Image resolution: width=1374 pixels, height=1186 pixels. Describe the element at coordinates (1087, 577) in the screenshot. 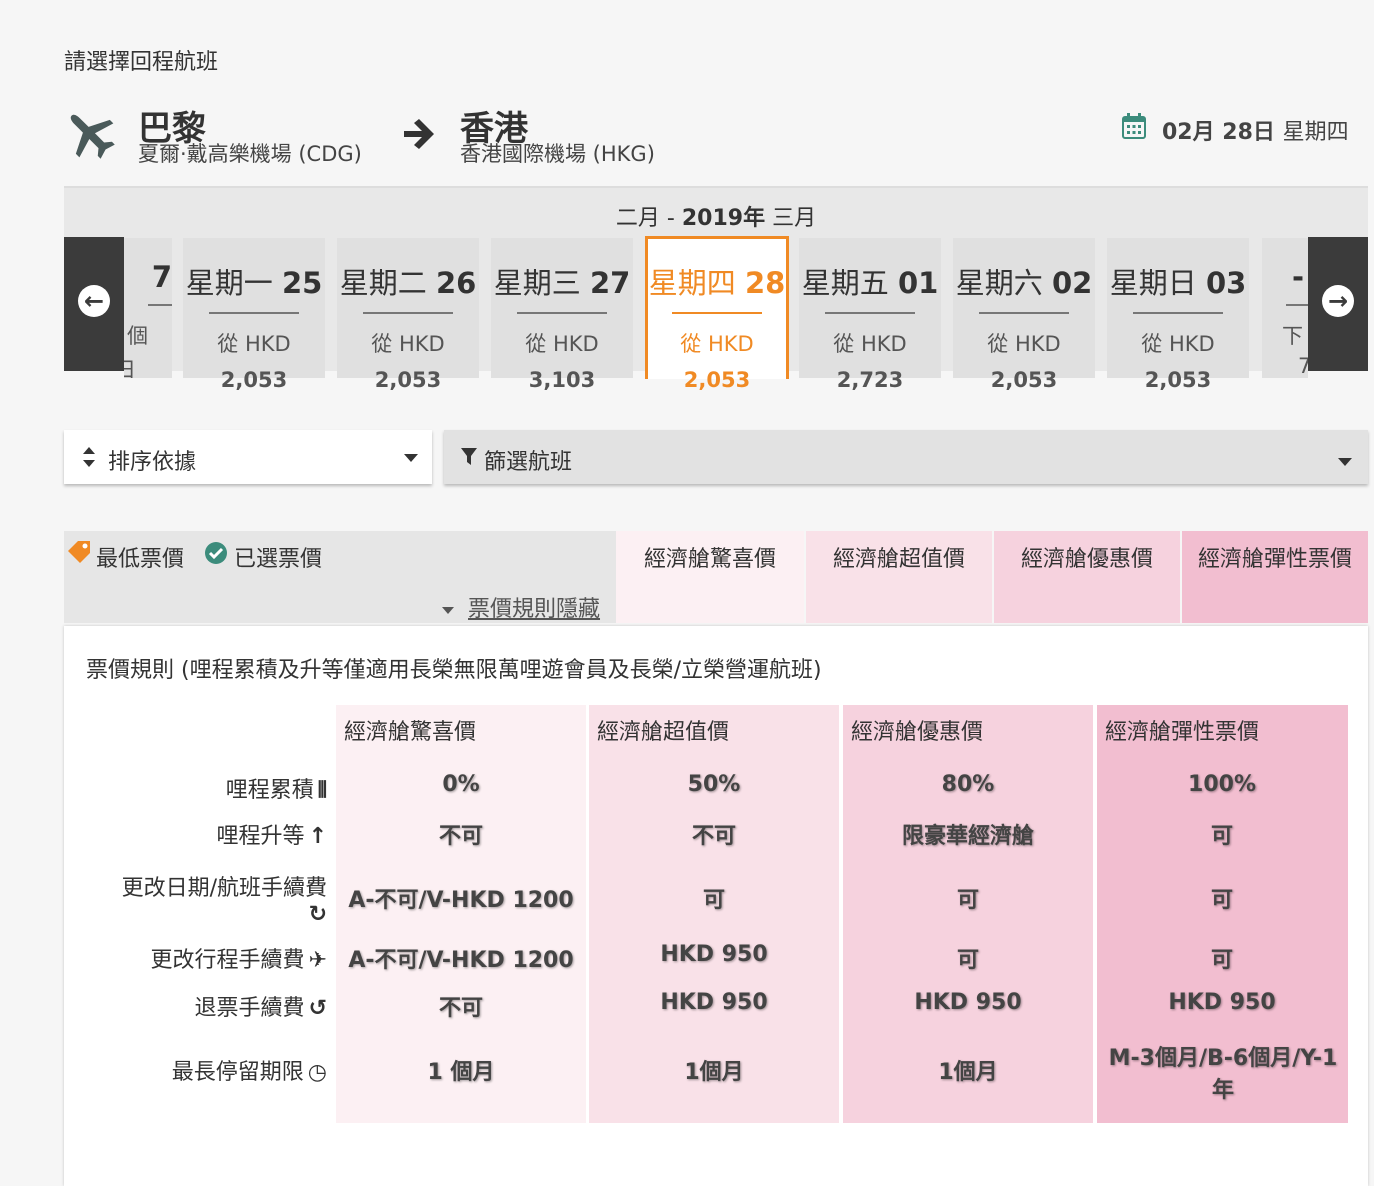

I see `fare-type-header: 經濟艙優惠價` at that location.